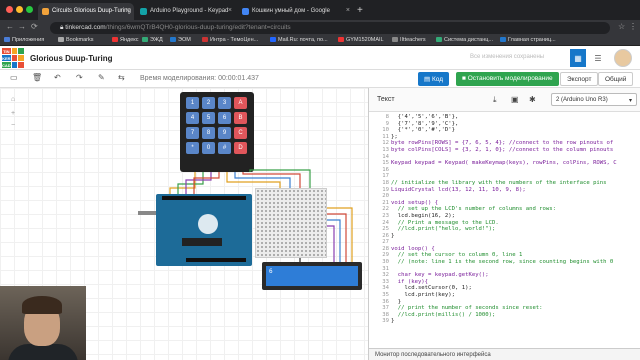 The image size is (640, 360). I want to click on code-line: lcd.print(key);, so click(515, 295).